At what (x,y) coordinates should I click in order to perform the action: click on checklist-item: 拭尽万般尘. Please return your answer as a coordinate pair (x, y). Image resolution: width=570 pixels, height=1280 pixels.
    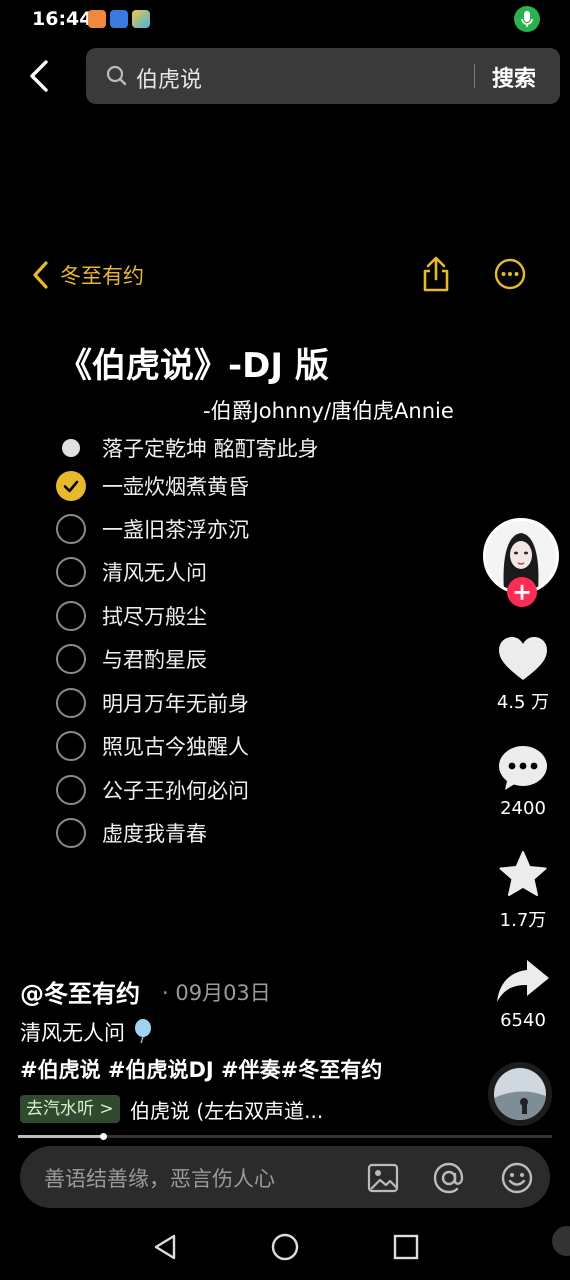
    Looking at the image, I should click on (131, 616).